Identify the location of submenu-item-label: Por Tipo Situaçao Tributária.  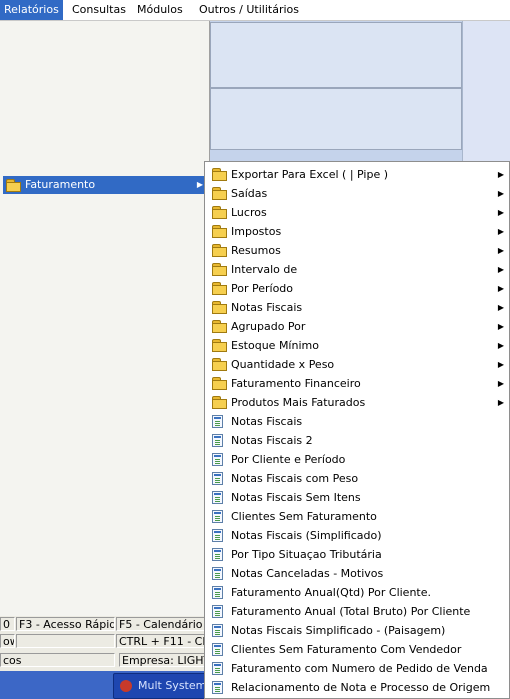
(306, 554).